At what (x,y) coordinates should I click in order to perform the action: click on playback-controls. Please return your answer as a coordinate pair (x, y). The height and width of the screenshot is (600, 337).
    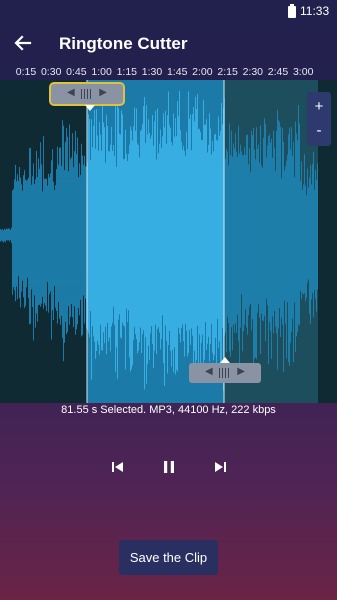
    Looking at the image, I should click on (168, 467).